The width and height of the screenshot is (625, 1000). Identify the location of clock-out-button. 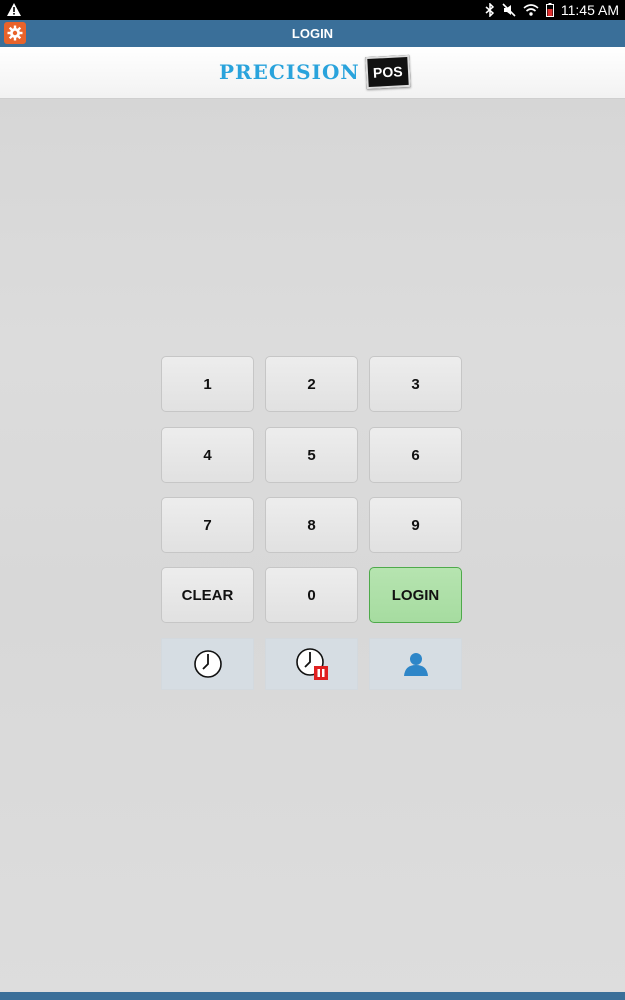
(311, 664).